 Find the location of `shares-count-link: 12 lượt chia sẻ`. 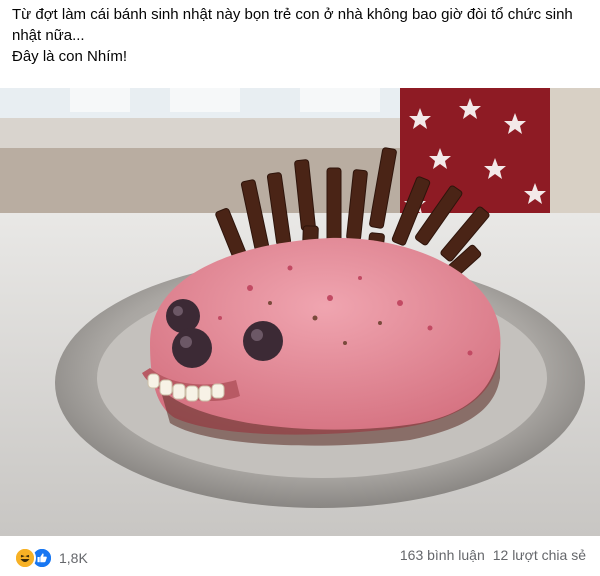

shares-count-link: 12 lượt chia sẻ is located at coordinates (539, 555).